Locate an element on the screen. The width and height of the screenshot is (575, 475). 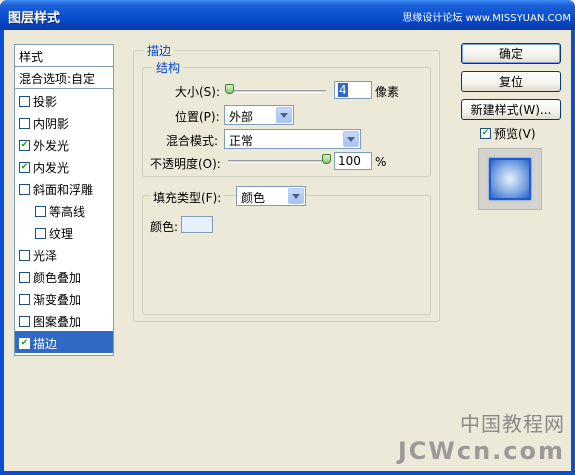
preview-checkbox: ✔ 预览(V) is located at coordinates (508, 133).